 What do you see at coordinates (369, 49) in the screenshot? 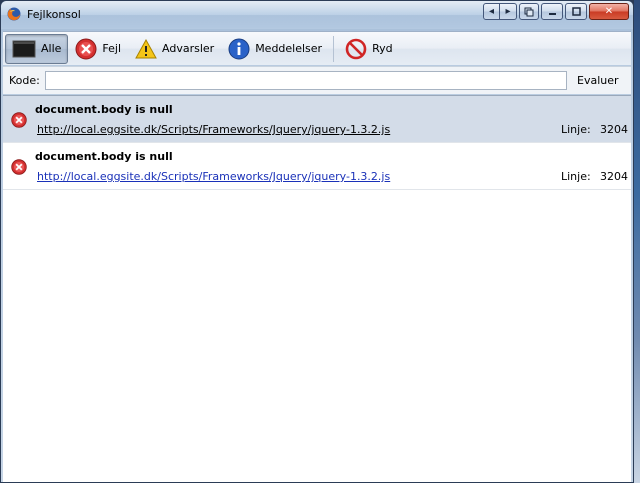
I see `clear-button: Ryd` at bounding box center [369, 49].